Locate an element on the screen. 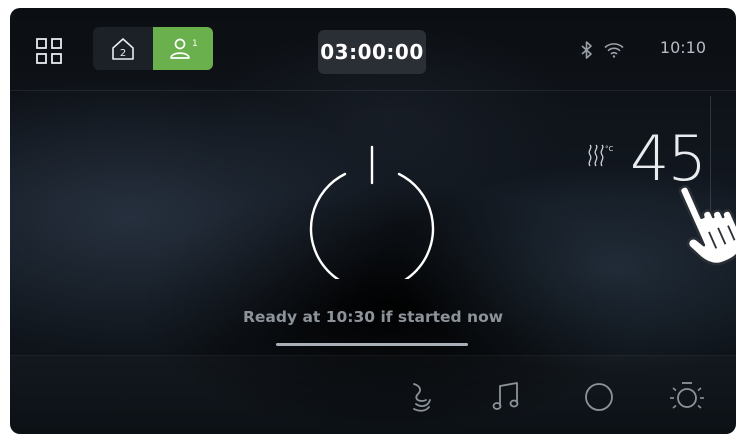 This screenshot has width=748, height=437. home-2-icon: 2 is located at coordinates (123, 48).